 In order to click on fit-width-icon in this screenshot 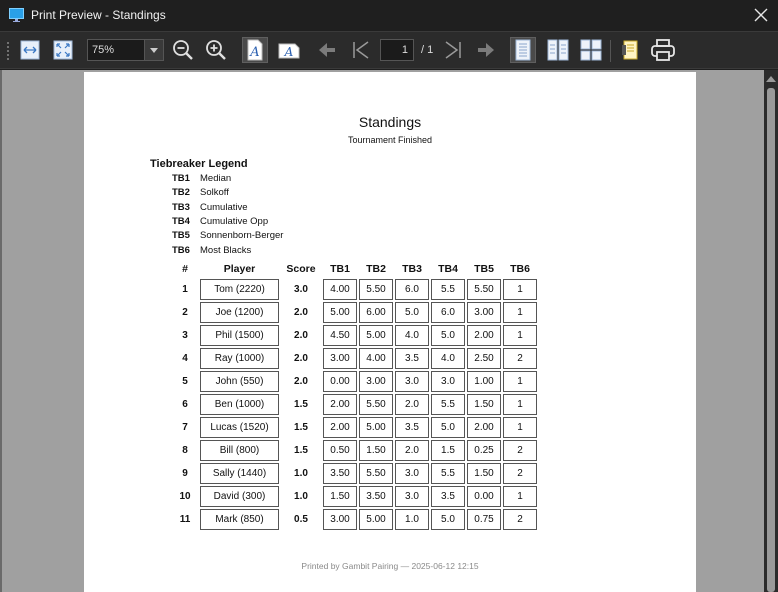, I will do `click(30, 50)`.